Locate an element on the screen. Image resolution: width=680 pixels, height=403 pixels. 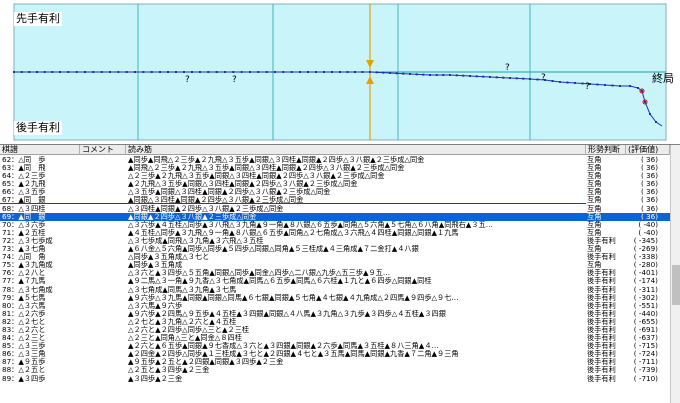
row-reading: ▲３四歩▲２三金 is located at coordinates (155, 378).